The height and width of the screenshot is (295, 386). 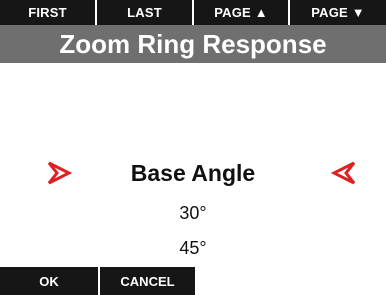 What do you see at coordinates (193, 213) in the screenshot?
I see `option-value: 30°` at bounding box center [193, 213].